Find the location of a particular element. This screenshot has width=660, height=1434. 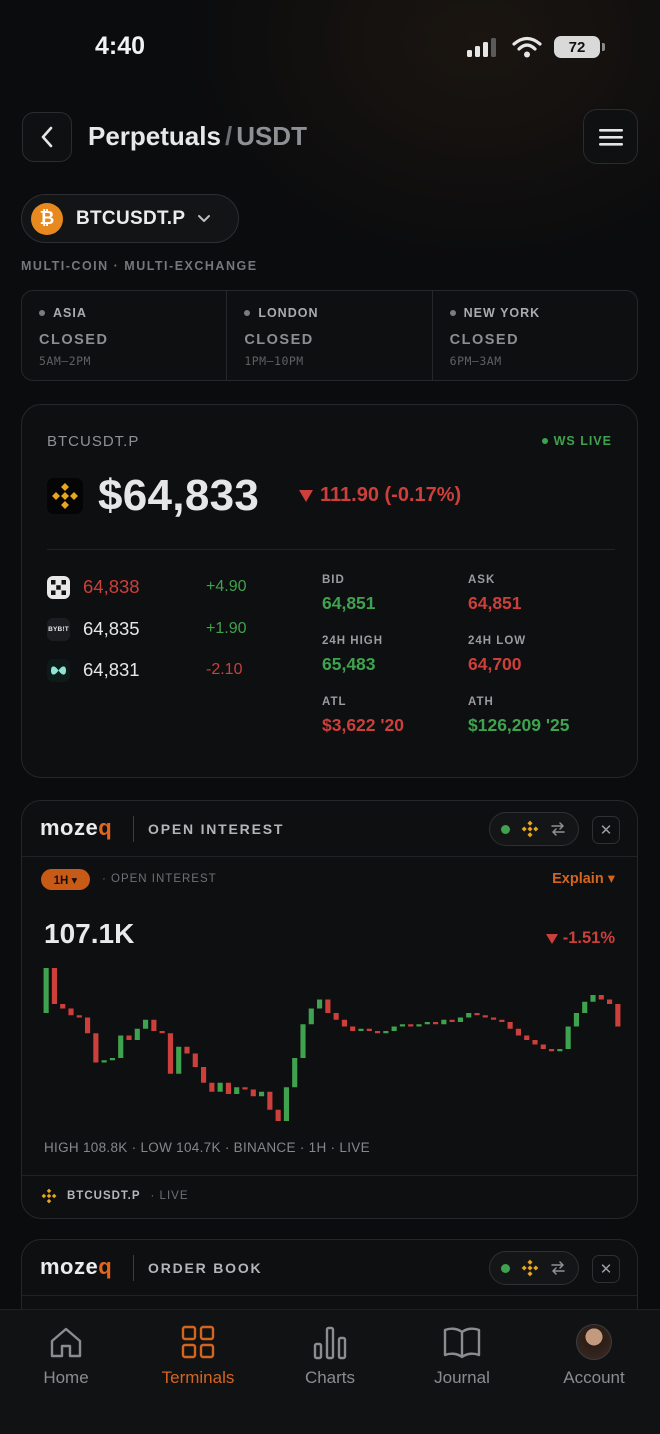

tab-label: Terminals is located at coordinates (198, 1377).